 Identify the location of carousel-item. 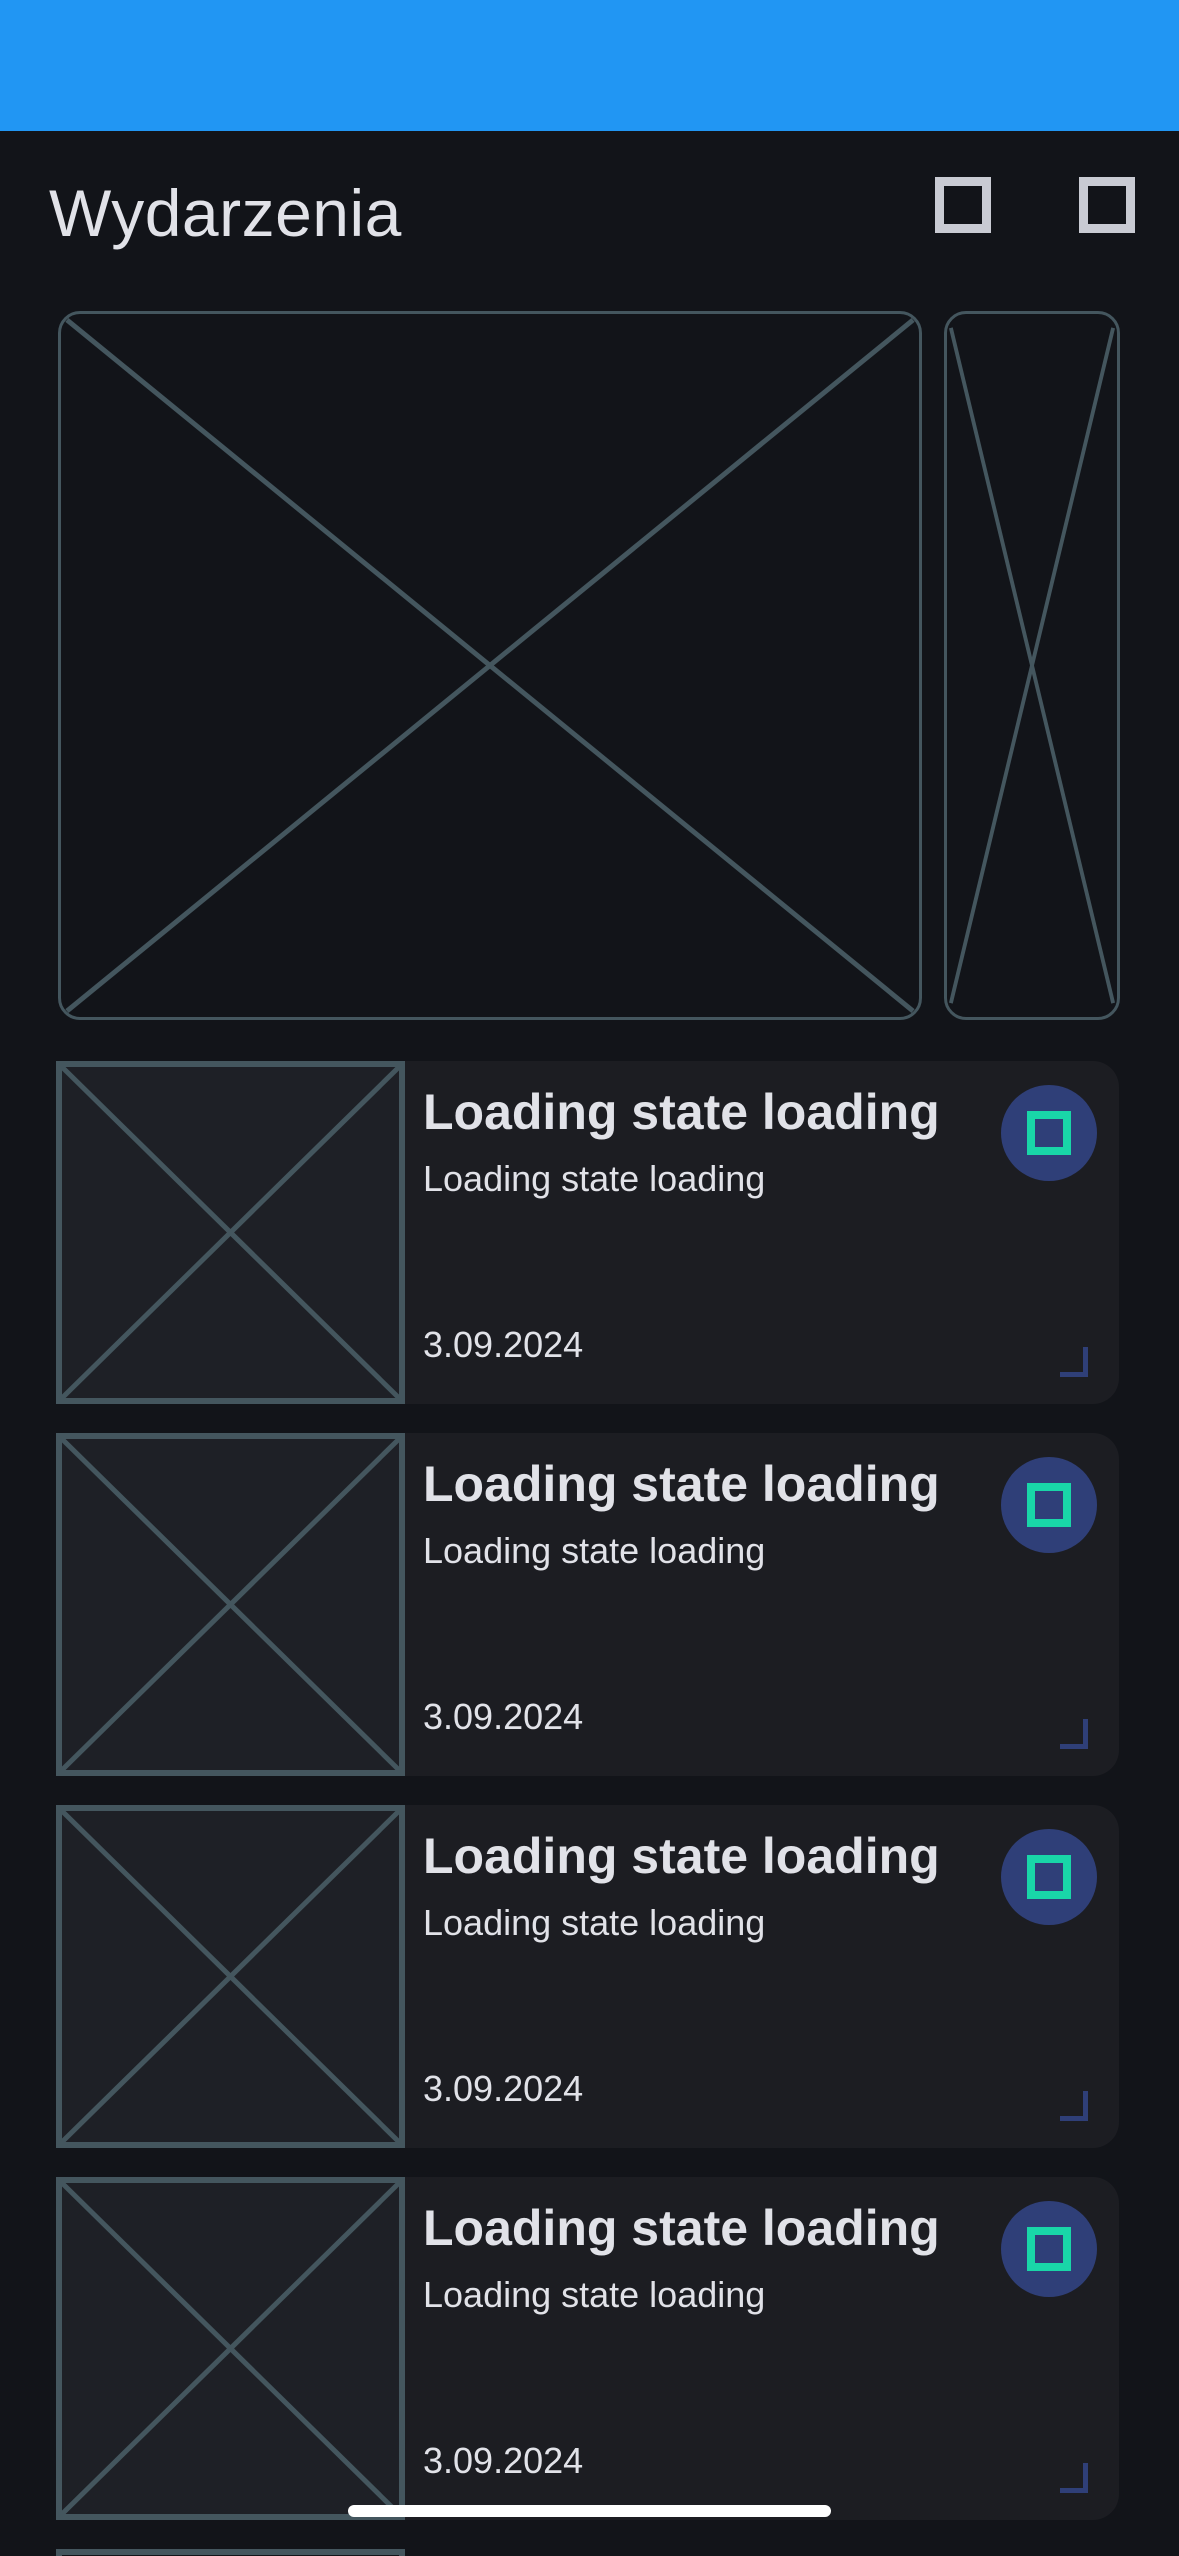
(1032, 665).